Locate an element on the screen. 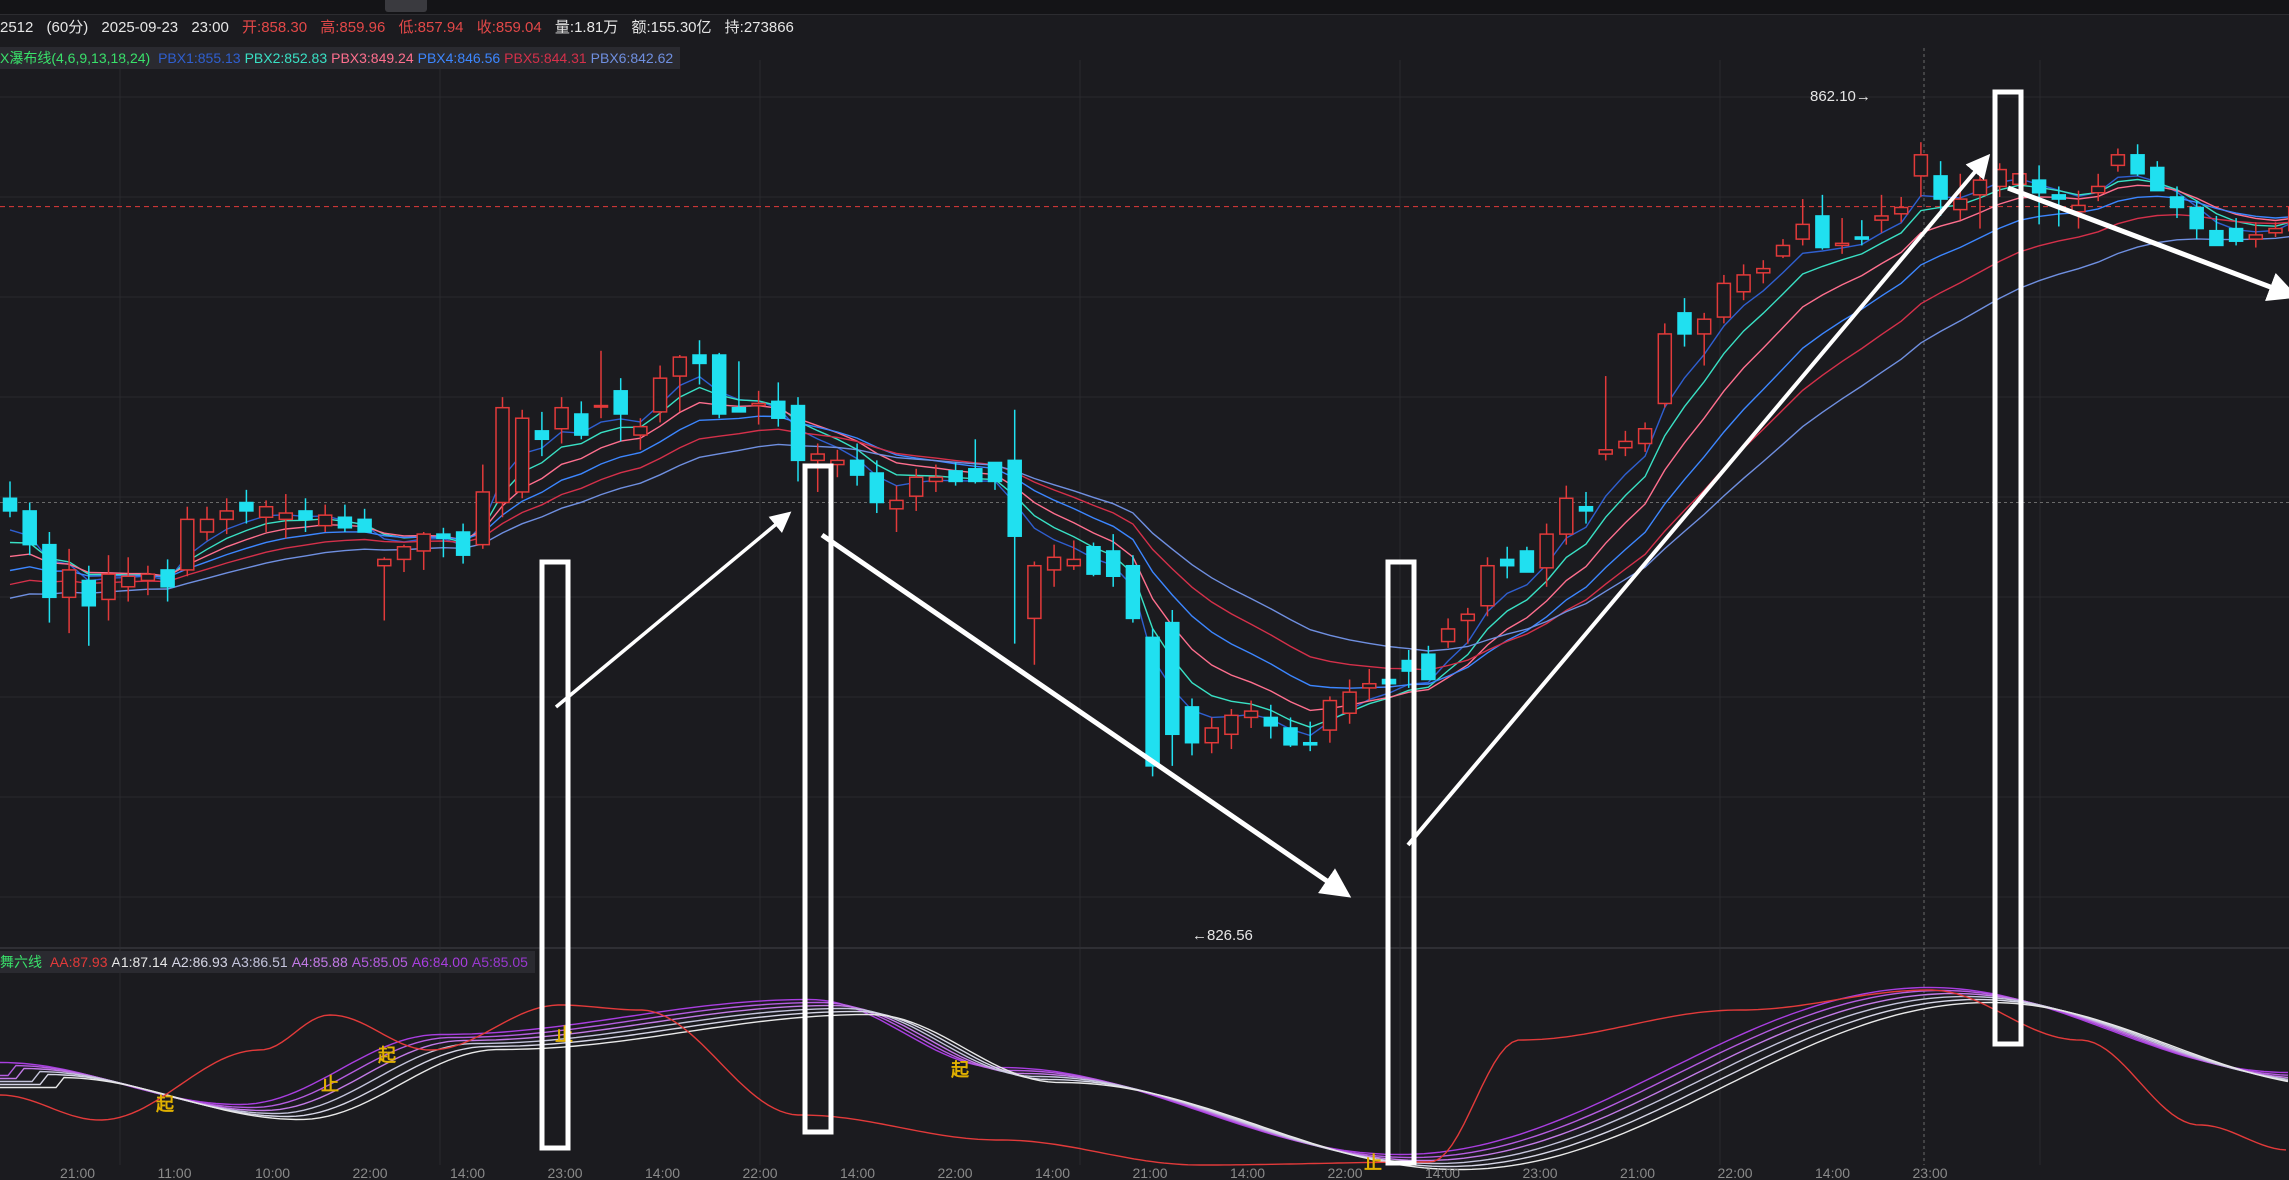  signal-label-stop: 止 is located at coordinates (330, 1084).